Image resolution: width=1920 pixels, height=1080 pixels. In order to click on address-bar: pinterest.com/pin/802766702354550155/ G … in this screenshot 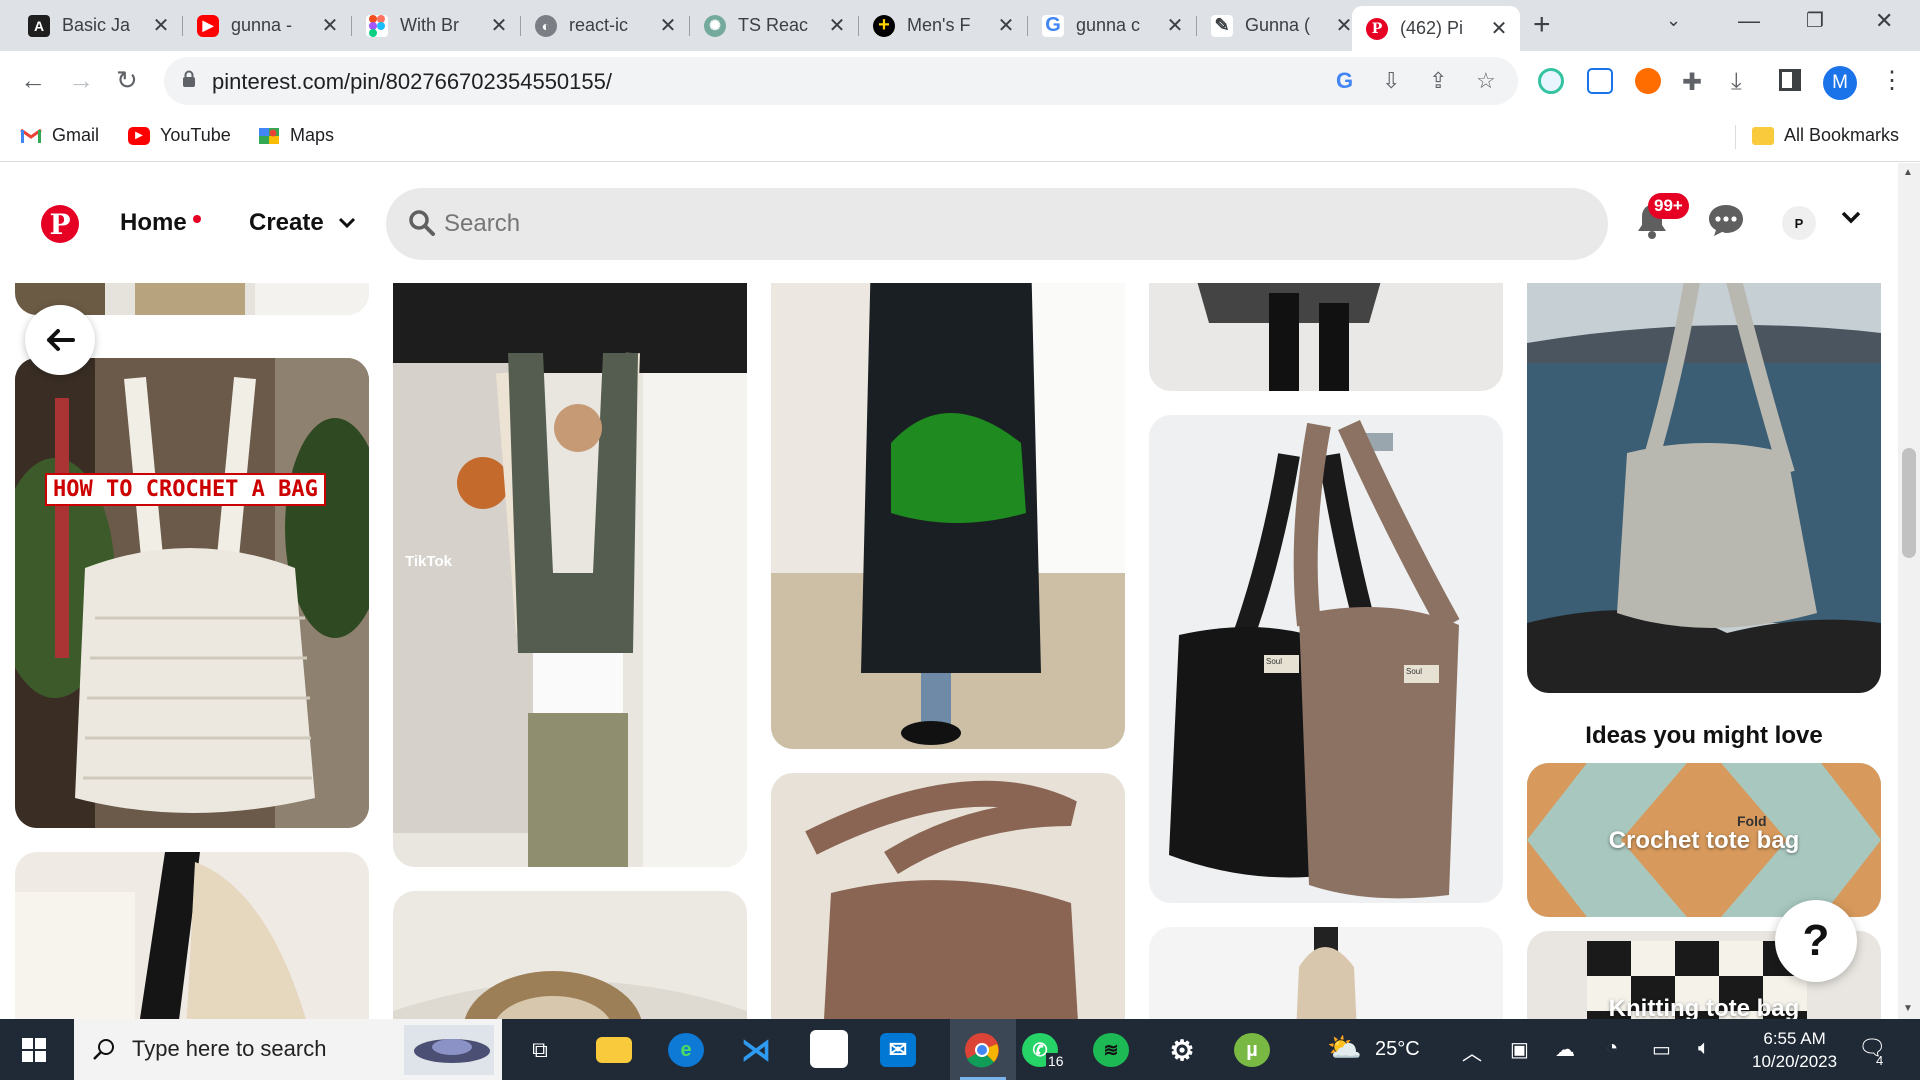, I will do `click(841, 81)`.